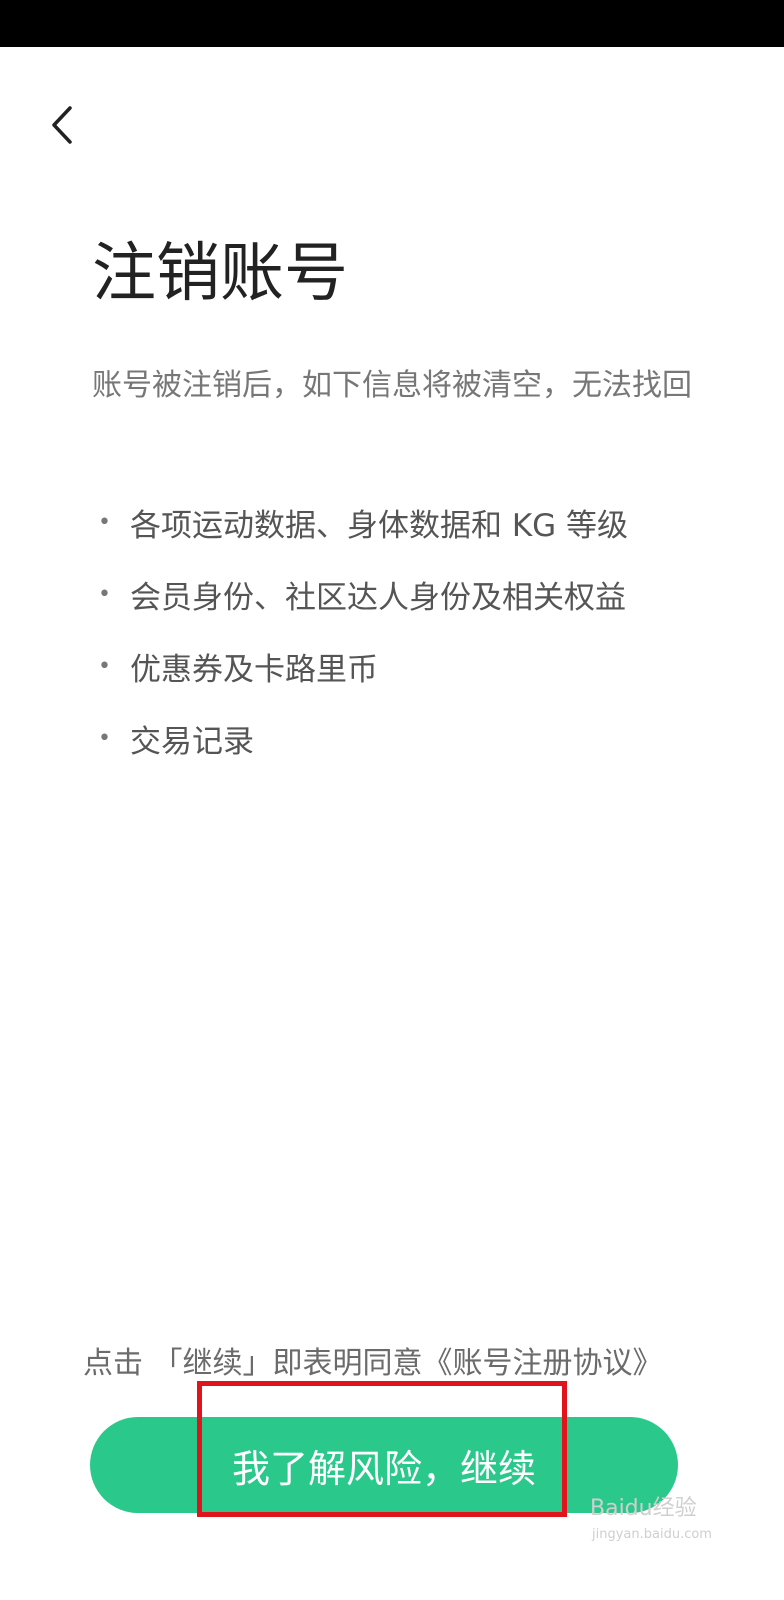 This screenshot has width=784, height=1600. What do you see at coordinates (379, 525) in the screenshot?
I see `list-item-text: 各项运动数据、身体数据和 KG 等级` at bounding box center [379, 525].